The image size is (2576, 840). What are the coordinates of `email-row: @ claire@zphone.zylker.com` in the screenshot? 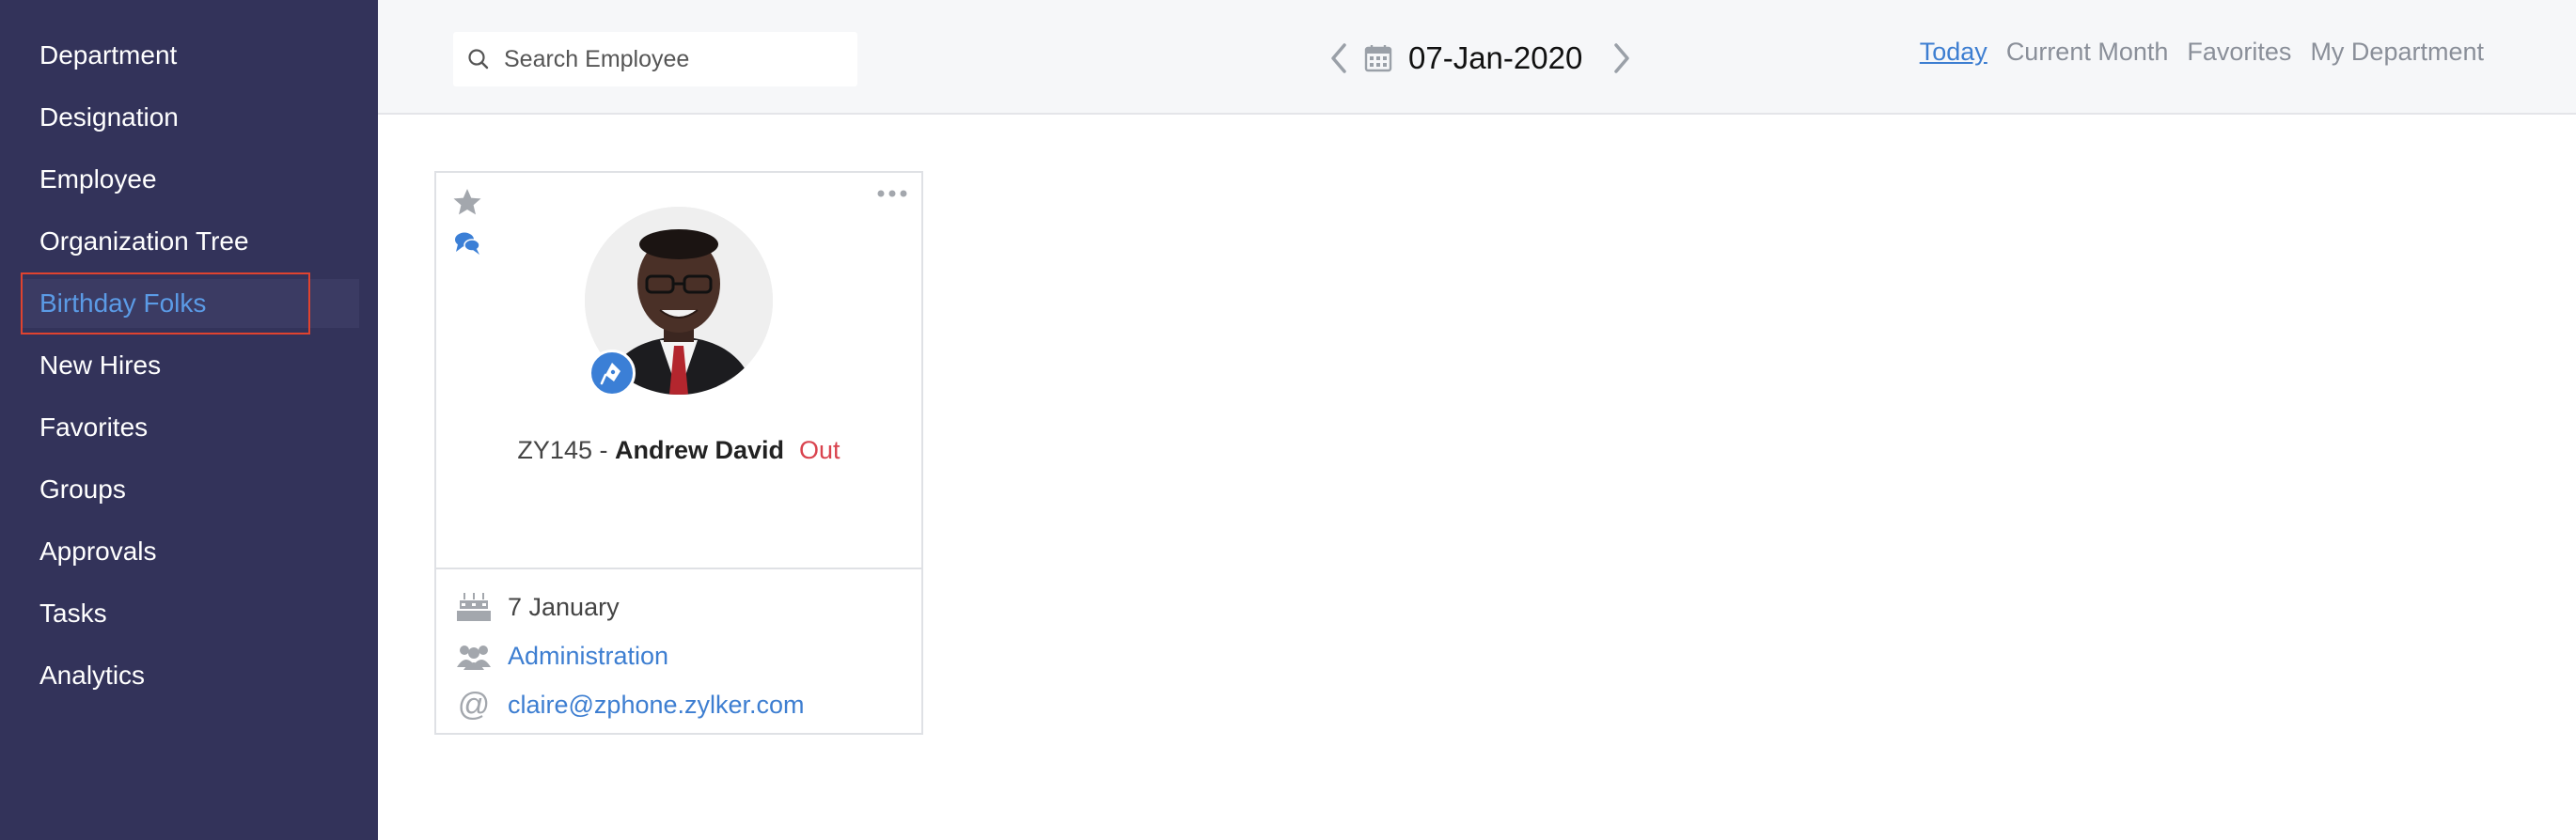 It's located at (630, 704).